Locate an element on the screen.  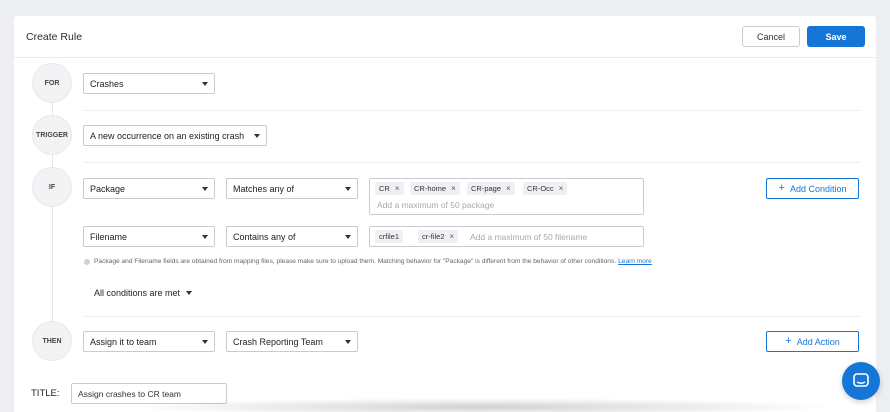
title-label: TITLE: is located at coordinates (45, 393).